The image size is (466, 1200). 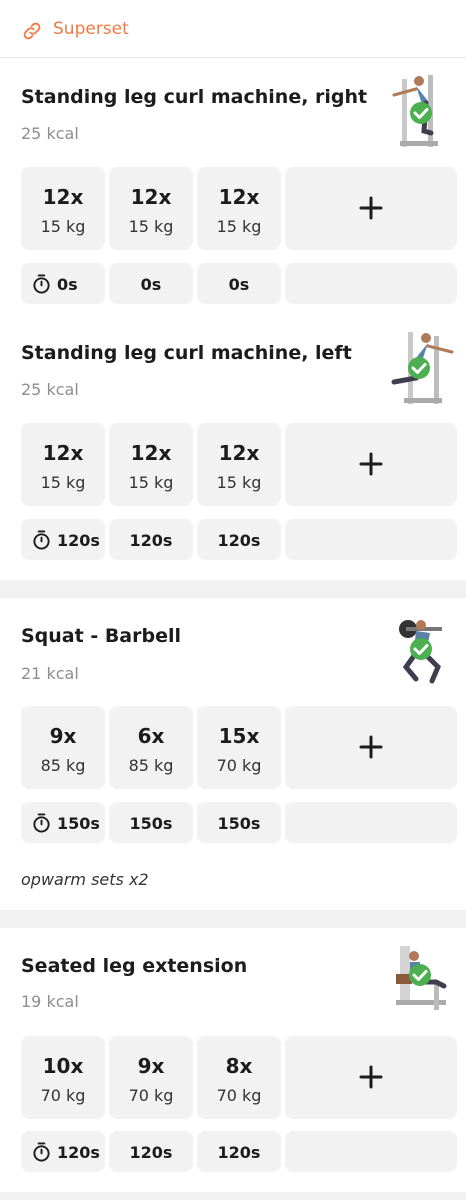 I want to click on rest-timer-tile: 0s, so click(x=63, y=283).